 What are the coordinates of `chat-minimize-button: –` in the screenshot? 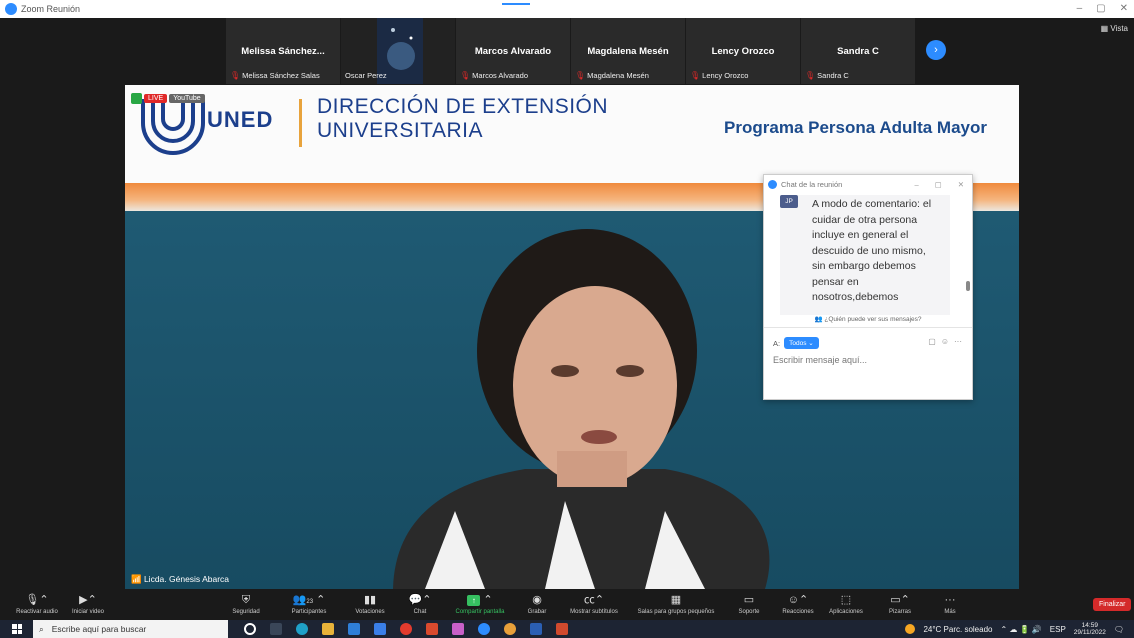 It's located at (916, 184).